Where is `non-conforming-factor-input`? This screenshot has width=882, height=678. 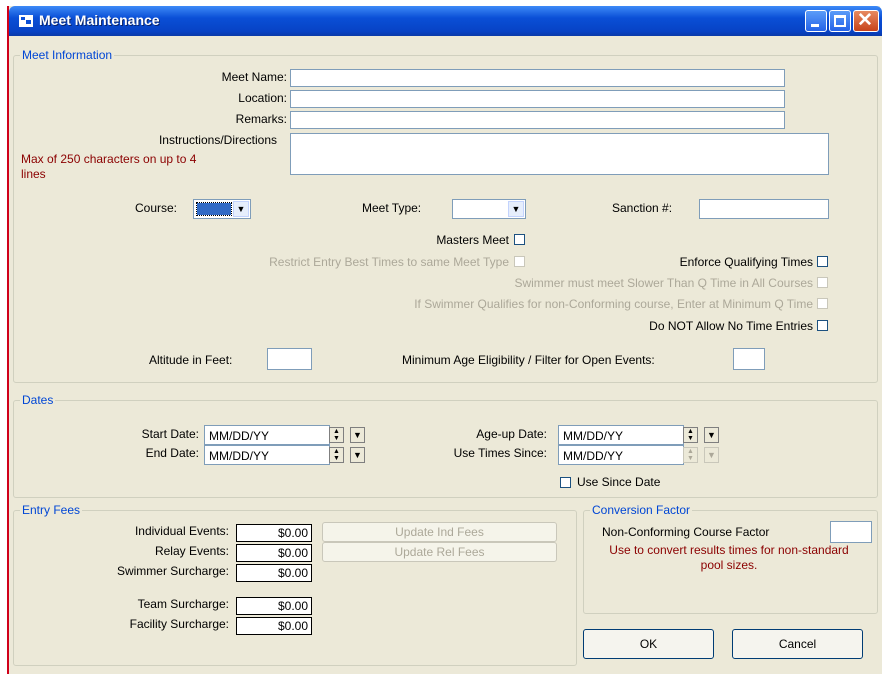
non-conforming-factor-input is located at coordinates (851, 532).